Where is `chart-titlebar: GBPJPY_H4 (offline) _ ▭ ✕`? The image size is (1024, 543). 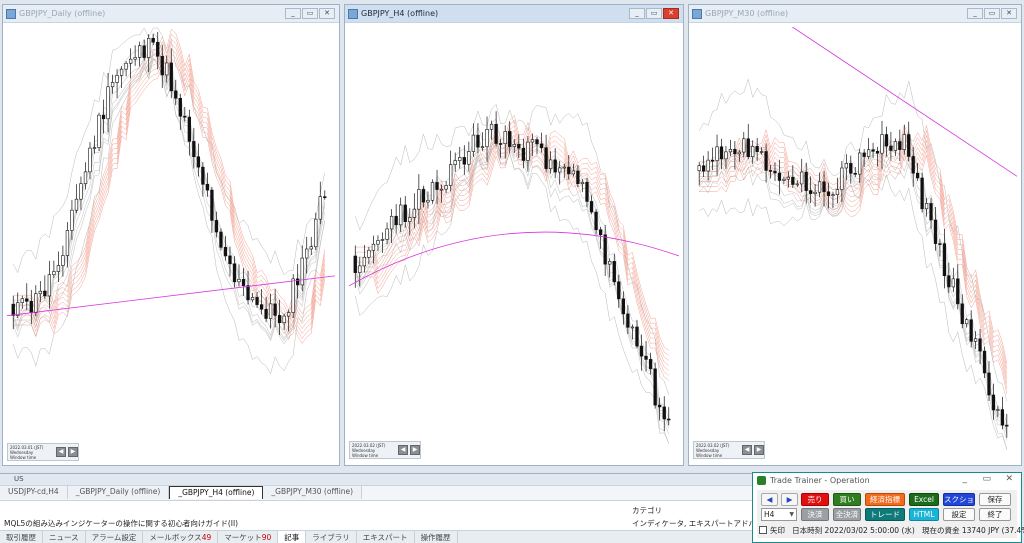
chart-titlebar: GBPJPY_H4 (offline) _ ▭ ✕ is located at coordinates (514, 14).